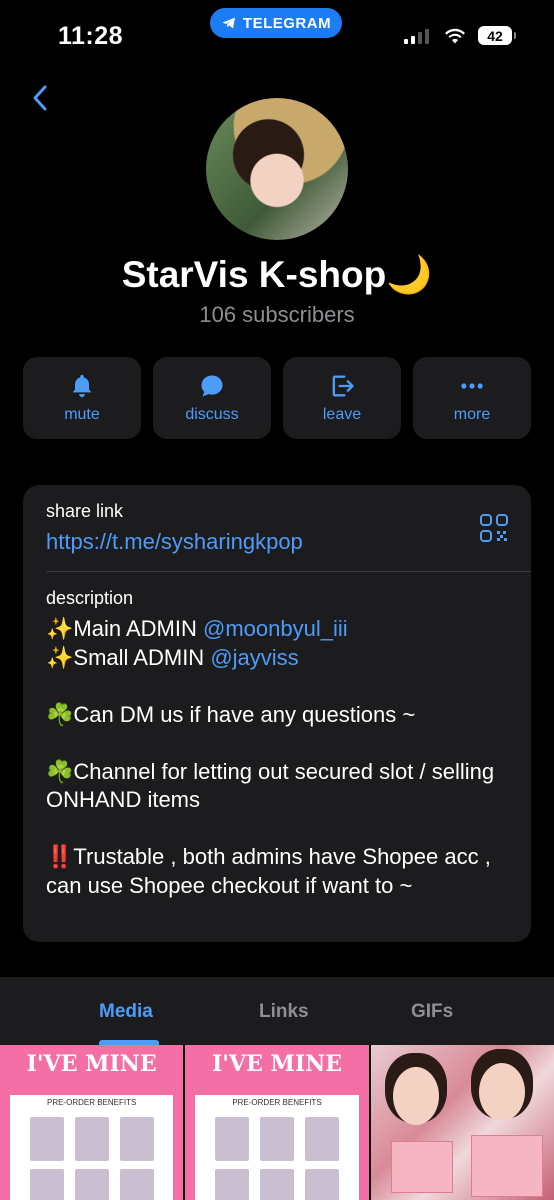  What do you see at coordinates (128, 657) in the screenshot?
I see `description-text-span: ✨Small ADMIN` at bounding box center [128, 657].